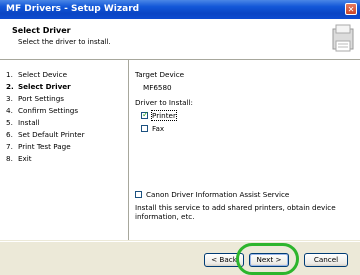 Image resolution: width=360 pixels, height=275 pixels. Describe the element at coordinates (351, 9) in the screenshot. I see `close-icon: ✕` at that location.